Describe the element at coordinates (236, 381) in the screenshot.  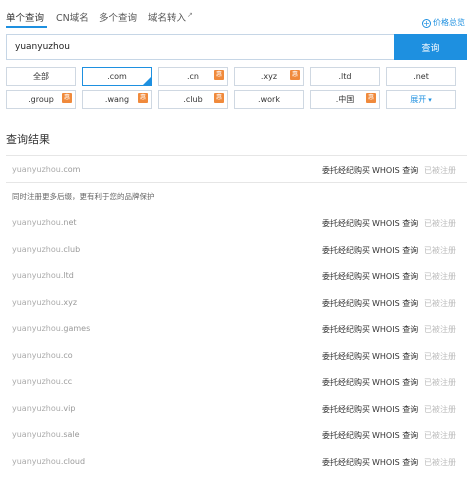
I see `result-row: yuanyuzhou.cc 委托经纪购买 WHOIS 查询 已被注册` at that location.